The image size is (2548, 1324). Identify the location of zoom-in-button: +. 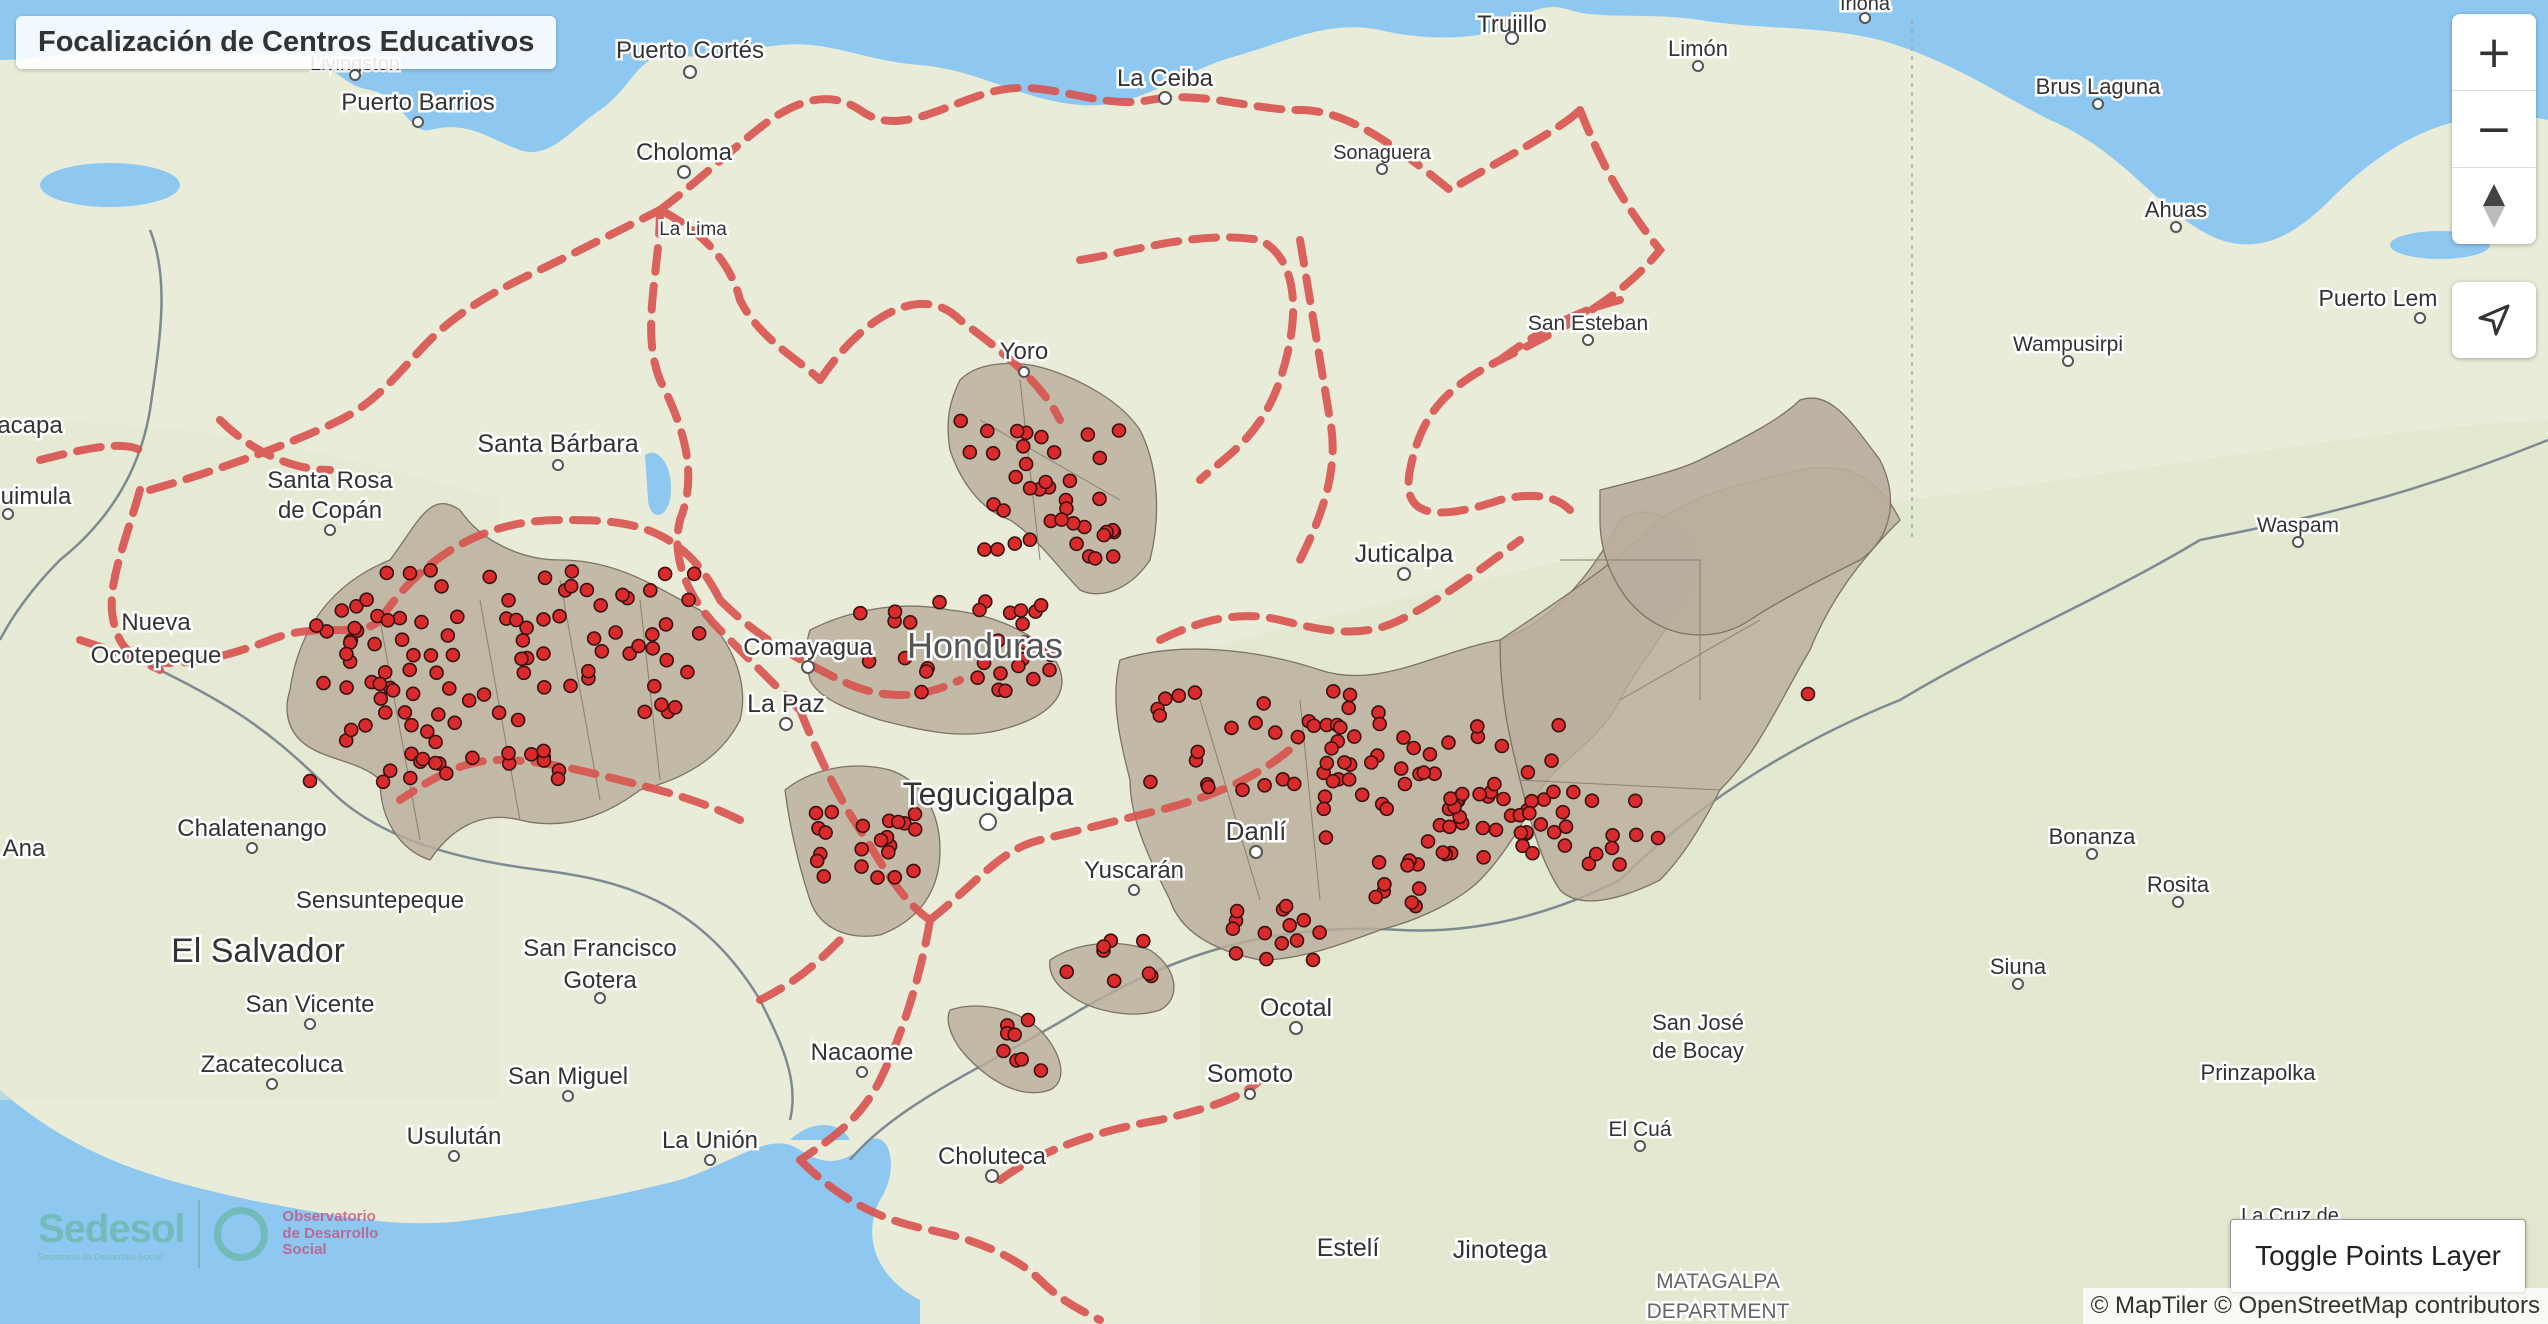
(2494, 52).